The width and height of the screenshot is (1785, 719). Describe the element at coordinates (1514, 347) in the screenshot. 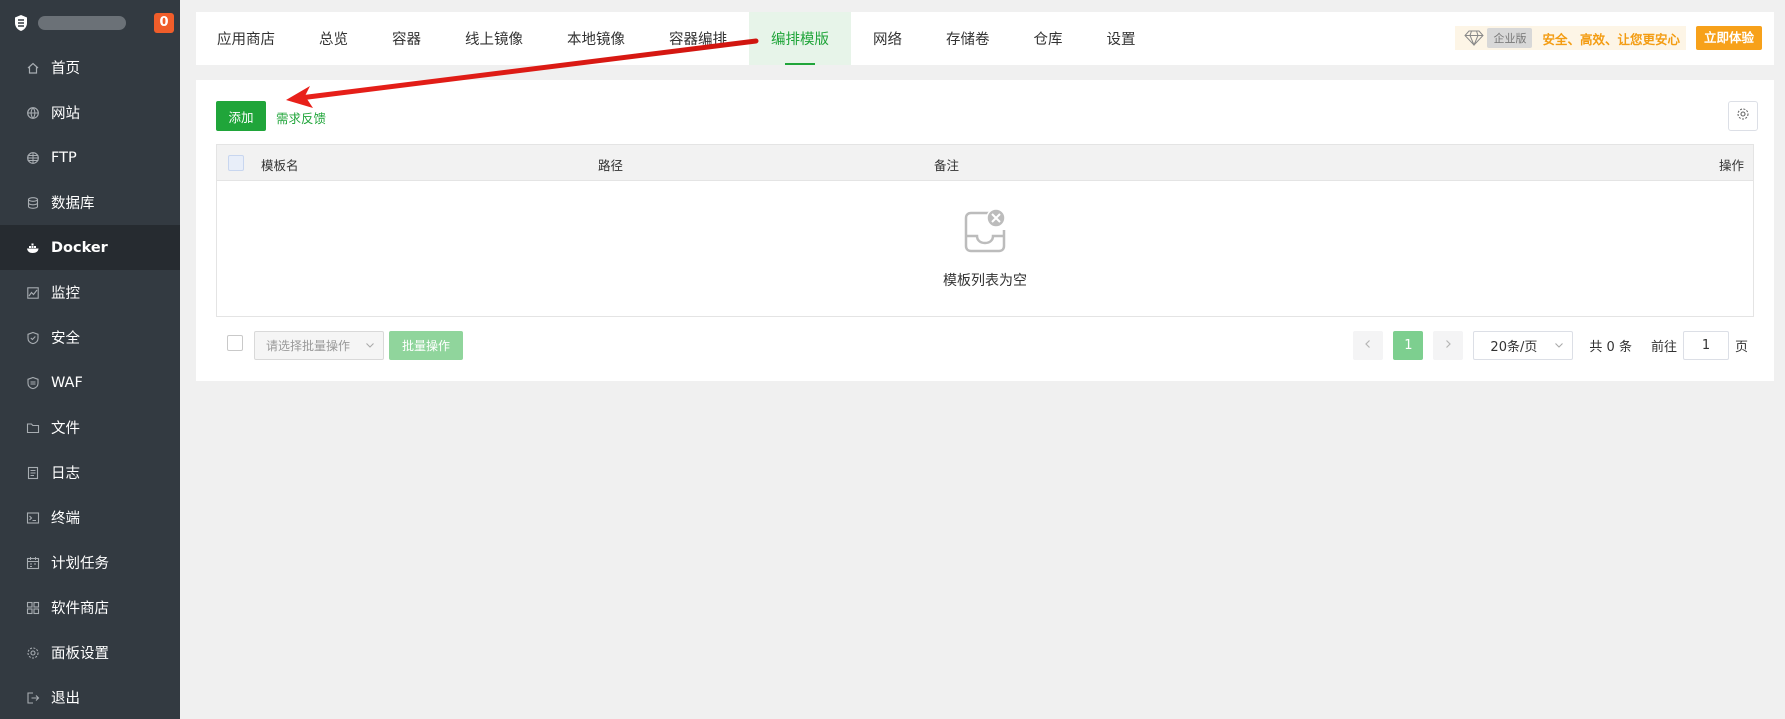

I see `page-size-value: 20条/页` at that location.